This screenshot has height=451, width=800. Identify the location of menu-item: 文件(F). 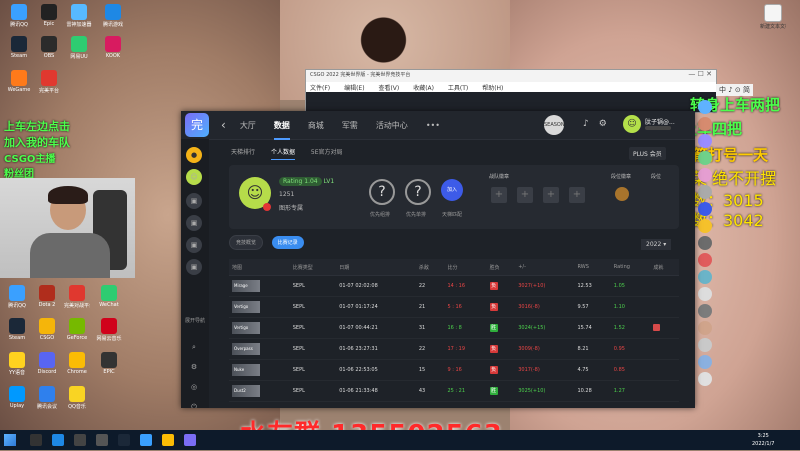
(320, 88).